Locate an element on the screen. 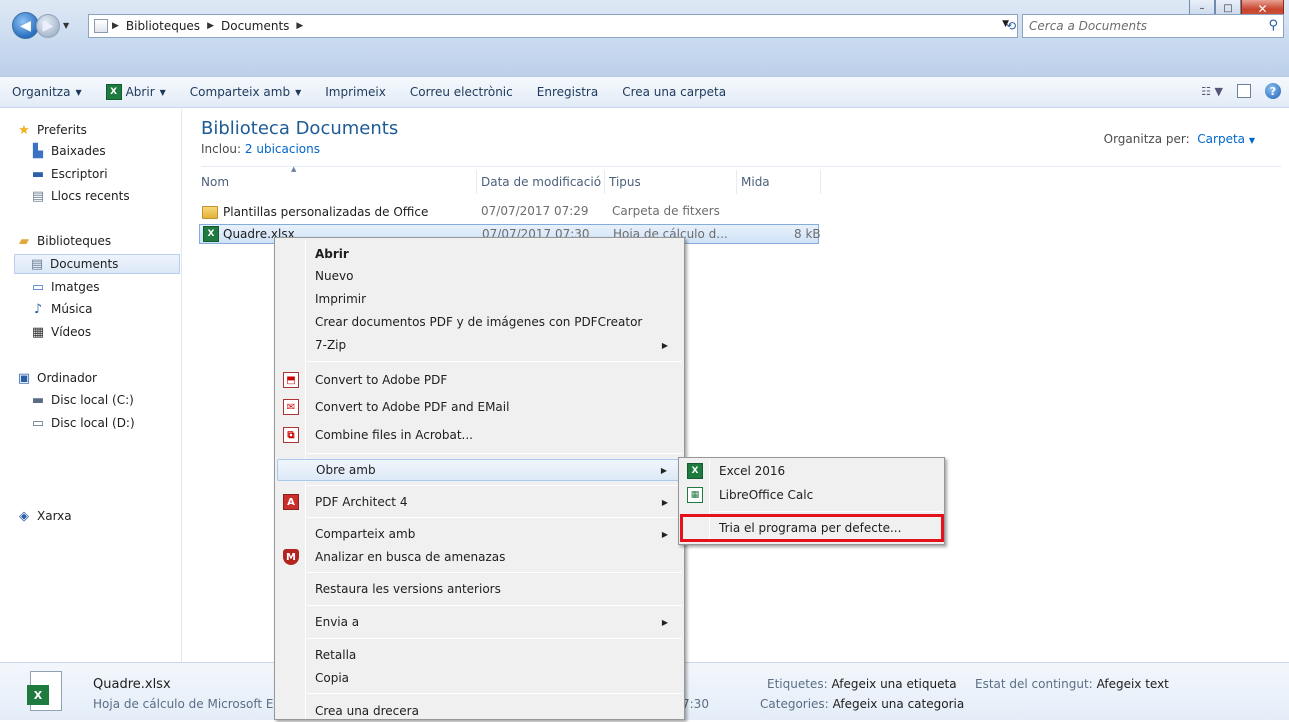 Image resolution: width=1289 pixels, height=722 pixels. library-title: Biblioteca Documents is located at coordinates (300, 128).